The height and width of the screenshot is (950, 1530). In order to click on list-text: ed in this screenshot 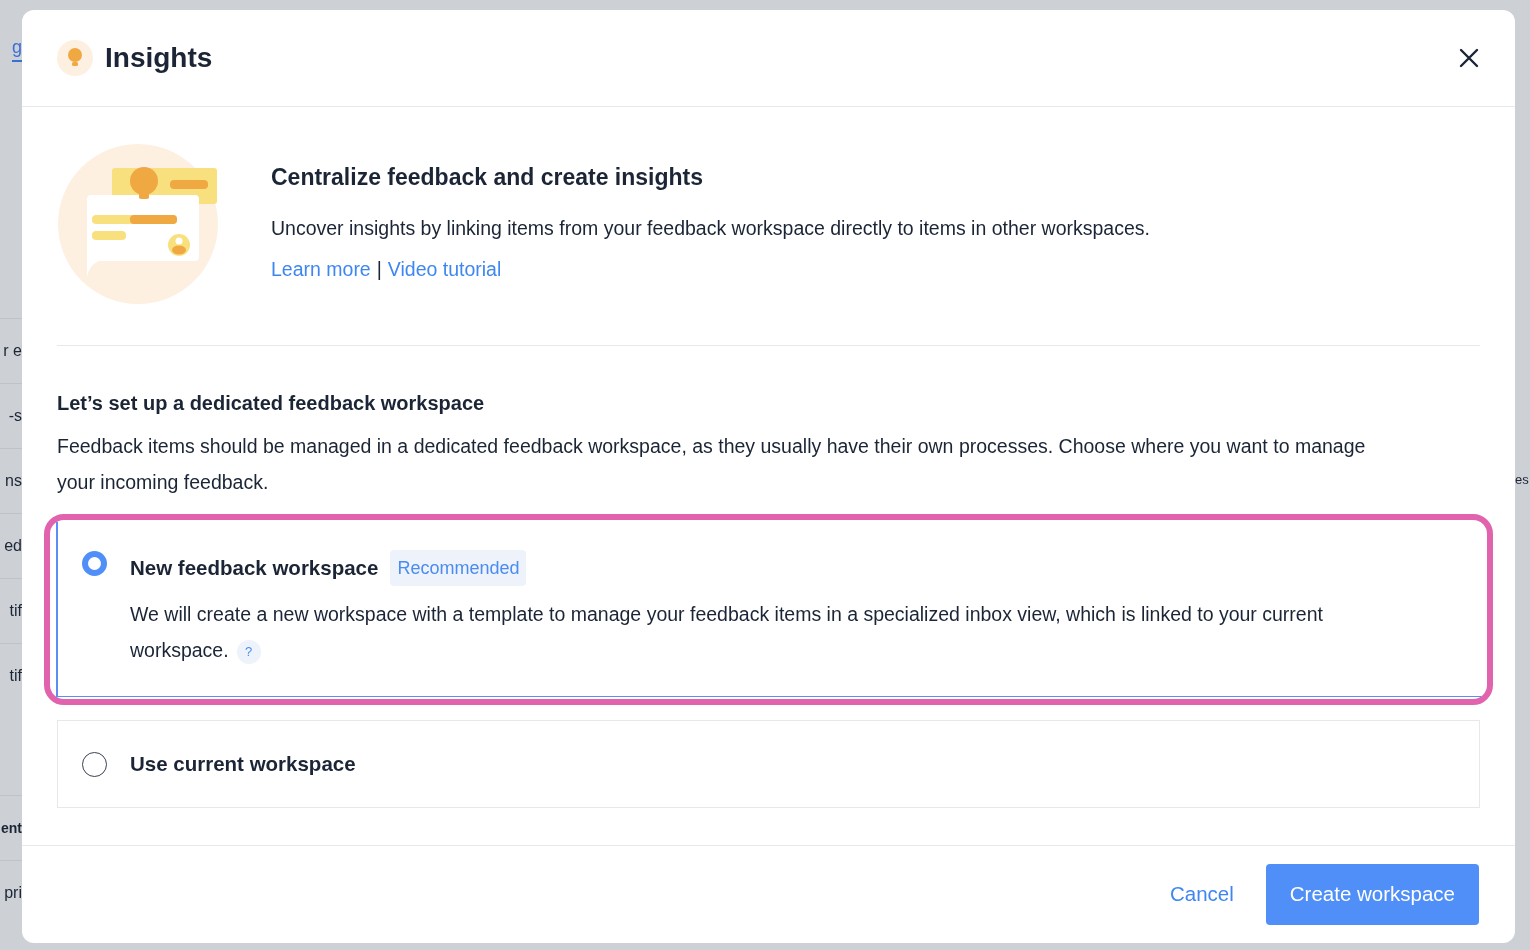, I will do `click(13, 546)`.